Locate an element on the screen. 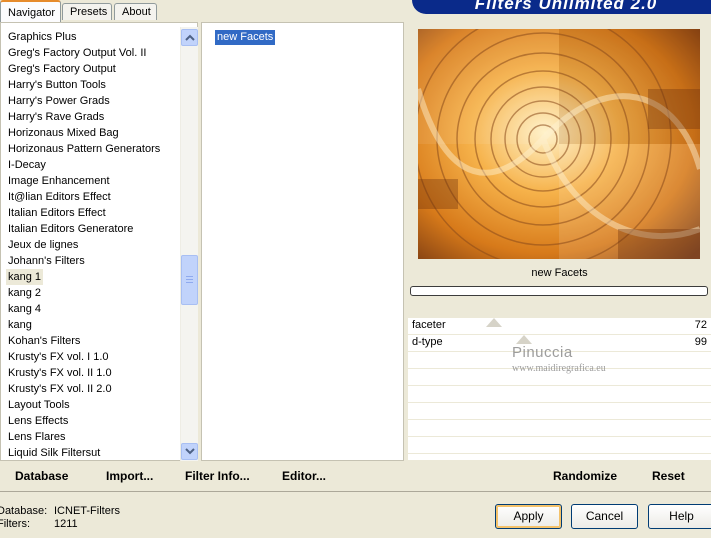 This screenshot has width=711, height=538. chevron-up-icon is located at coordinates (190, 37).